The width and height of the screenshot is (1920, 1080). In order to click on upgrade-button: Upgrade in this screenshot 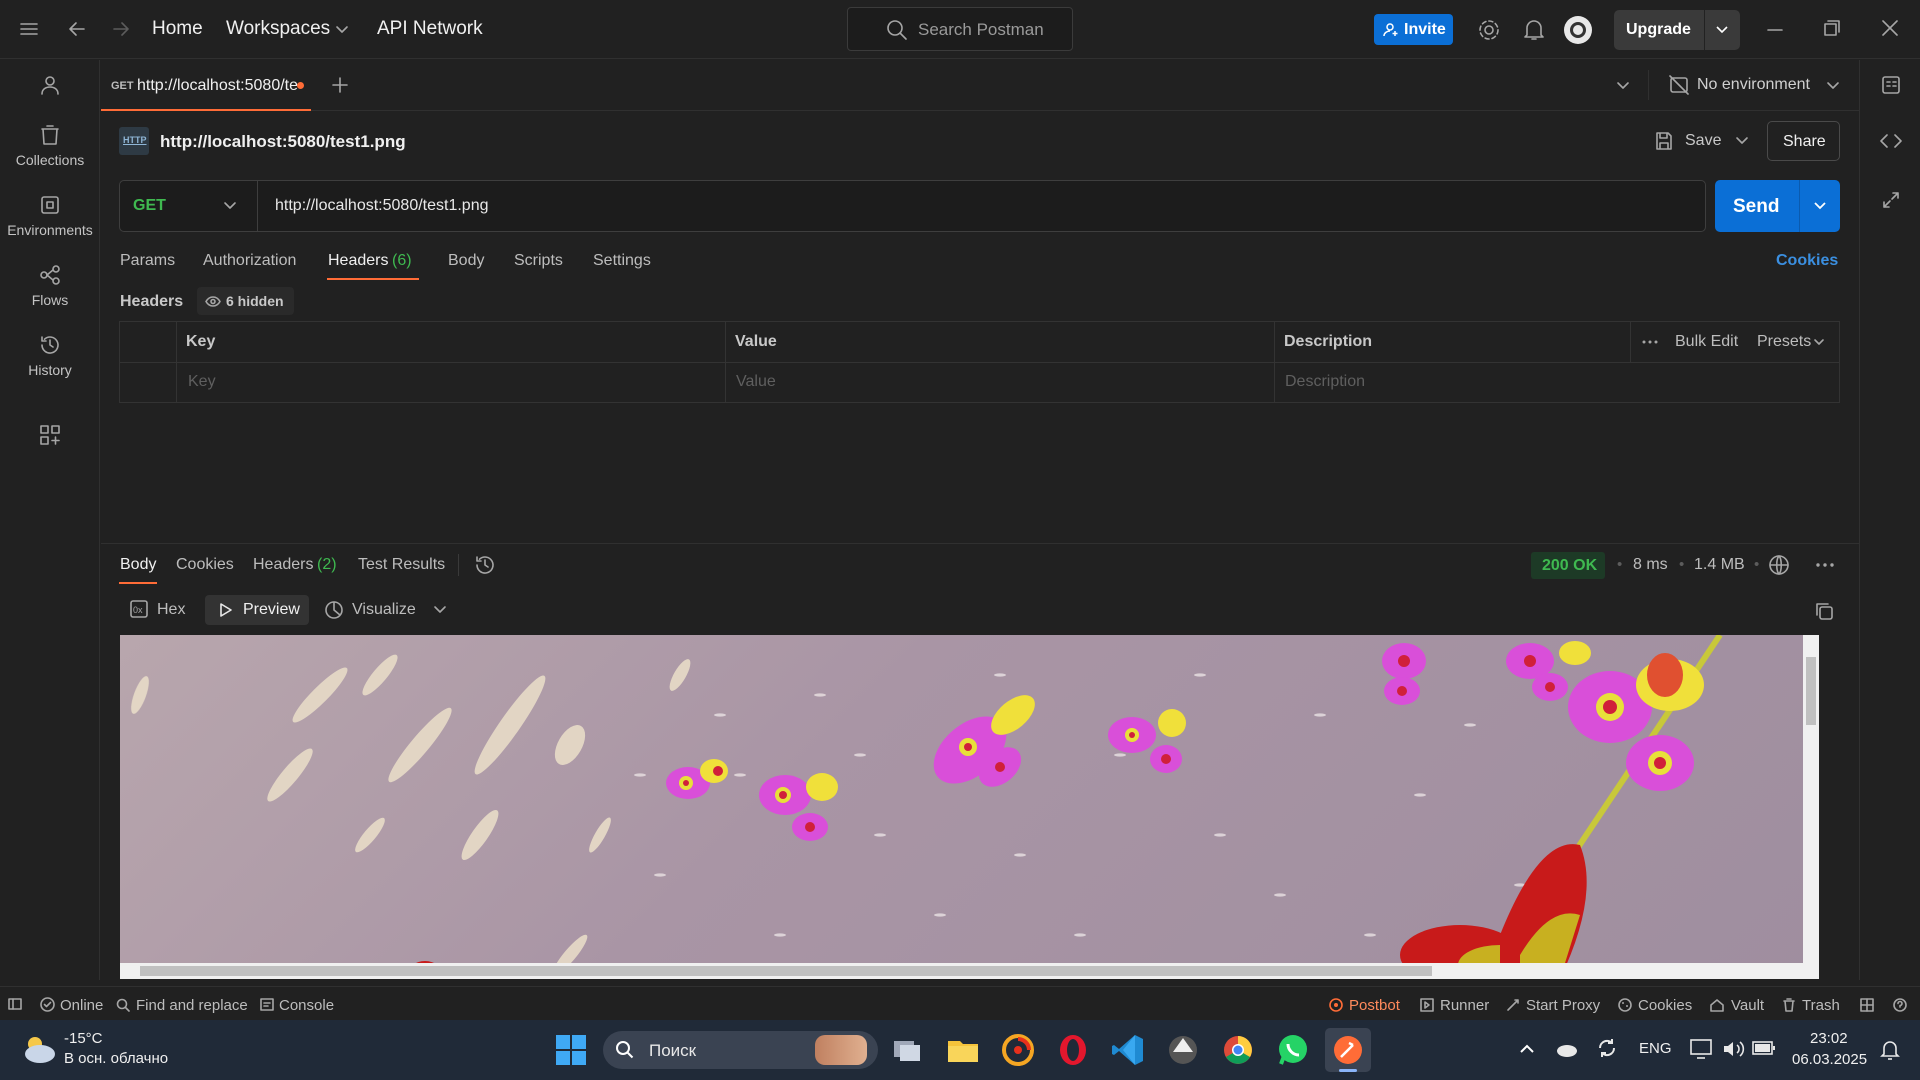, I will do `click(1677, 30)`.